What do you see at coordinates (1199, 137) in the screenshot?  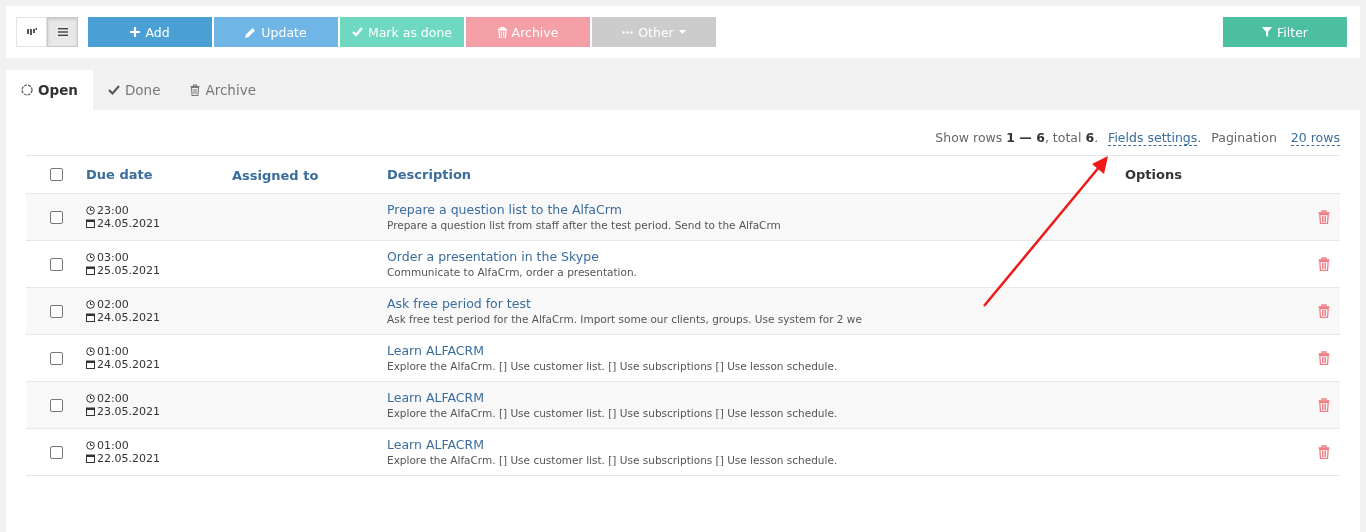 I see `period: .` at bounding box center [1199, 137].